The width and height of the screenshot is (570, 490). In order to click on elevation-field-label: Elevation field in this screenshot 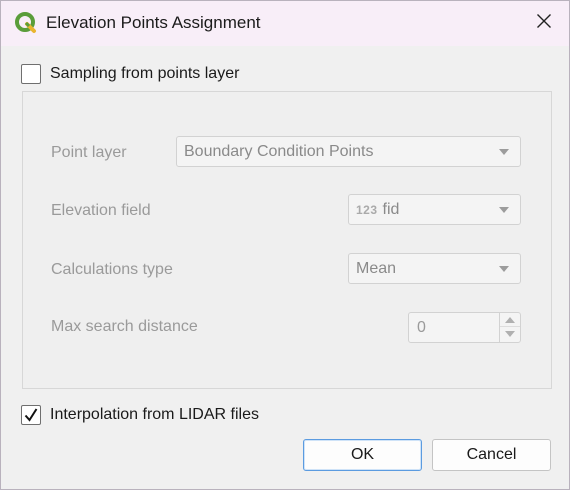, I will do `click(101, 210)`.